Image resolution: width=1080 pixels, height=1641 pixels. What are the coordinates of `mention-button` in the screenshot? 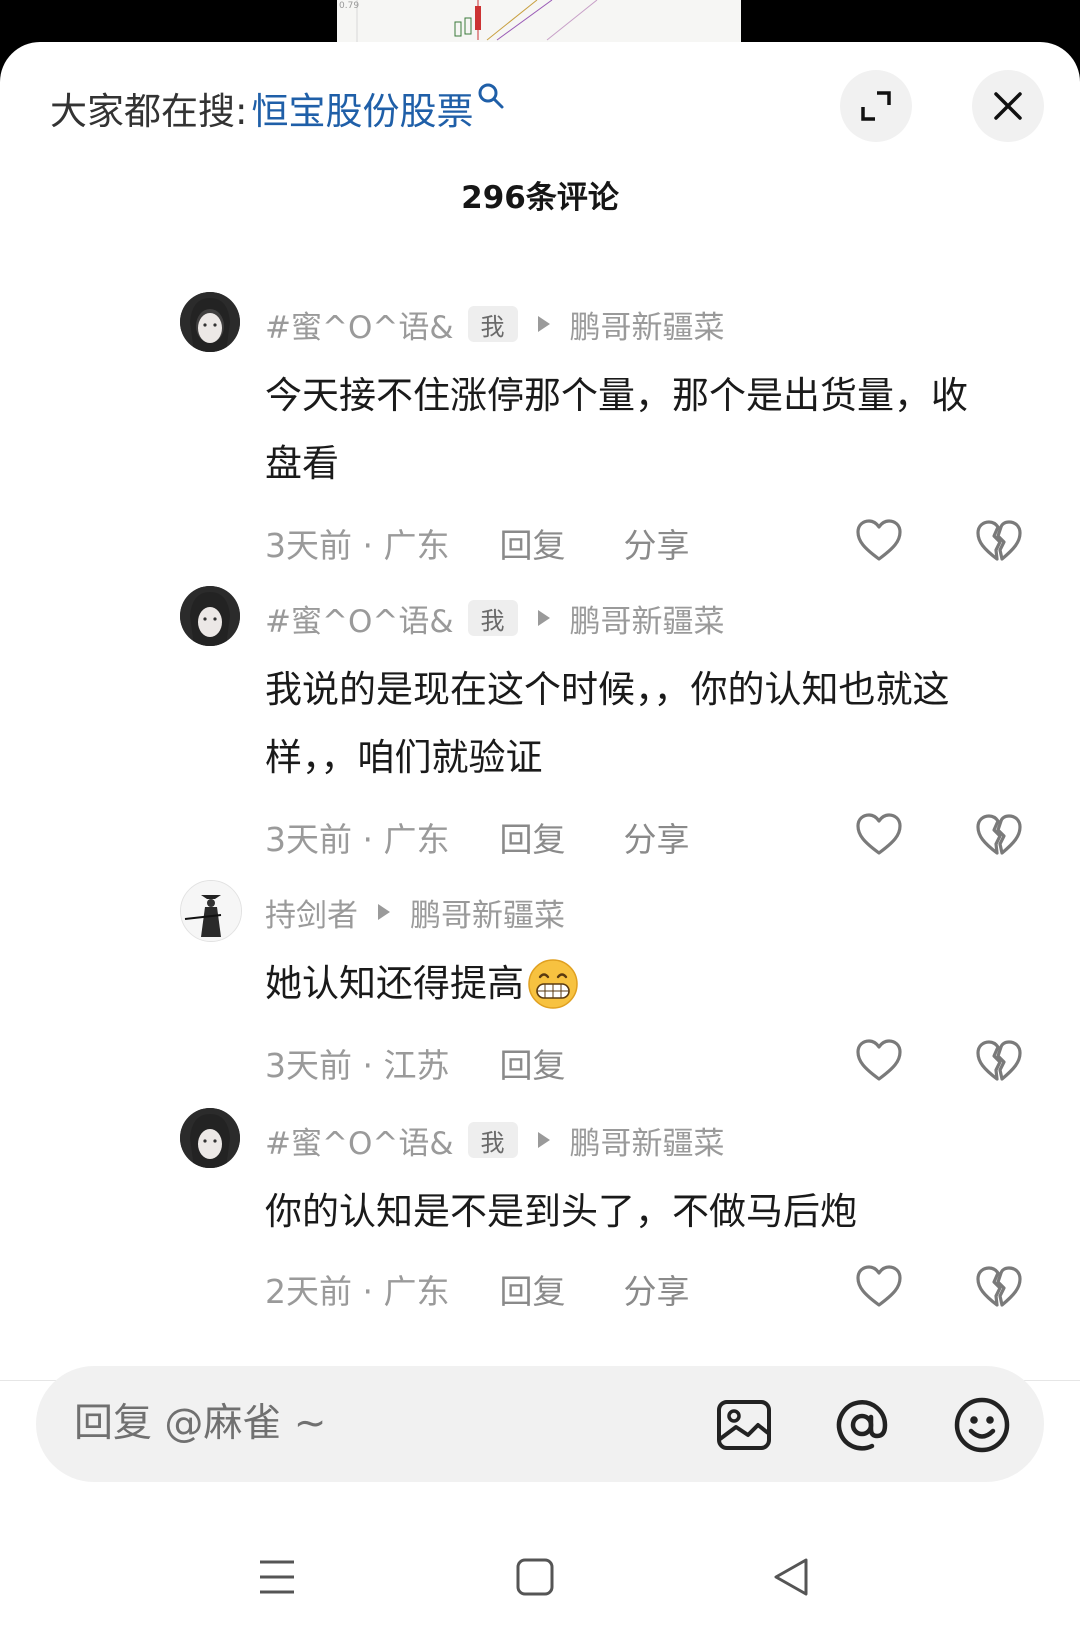 It's located at (862, 1425).